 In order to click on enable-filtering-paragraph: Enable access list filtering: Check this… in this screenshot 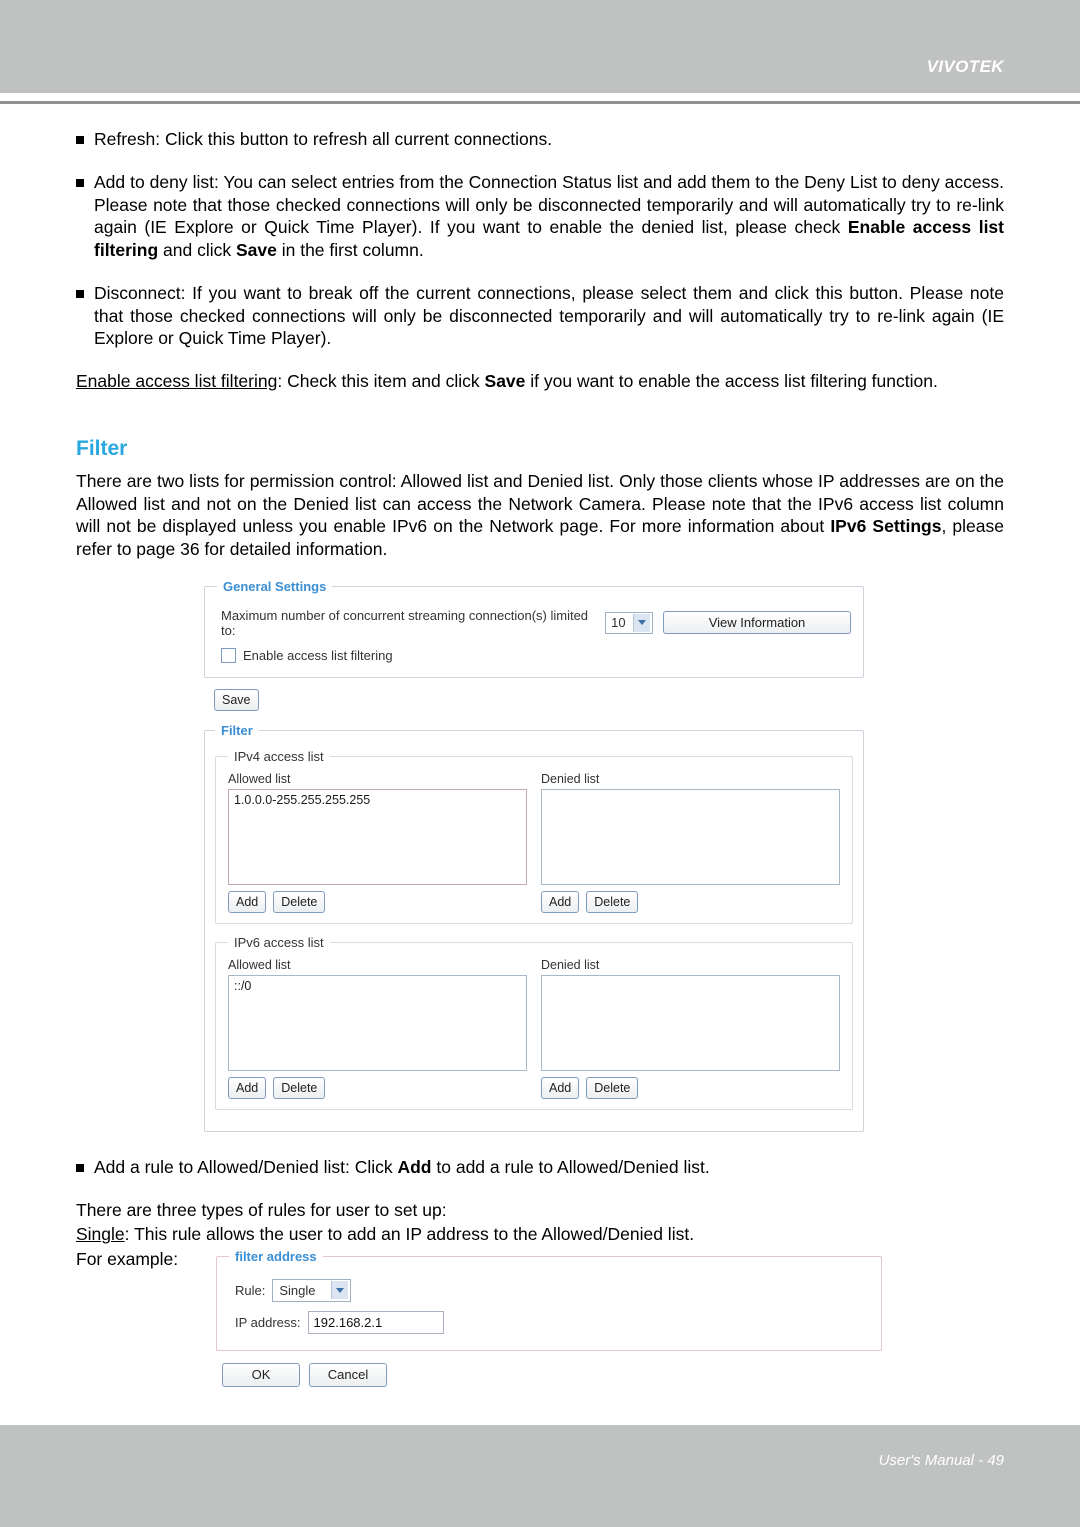, I will do `click(540, 381)`.